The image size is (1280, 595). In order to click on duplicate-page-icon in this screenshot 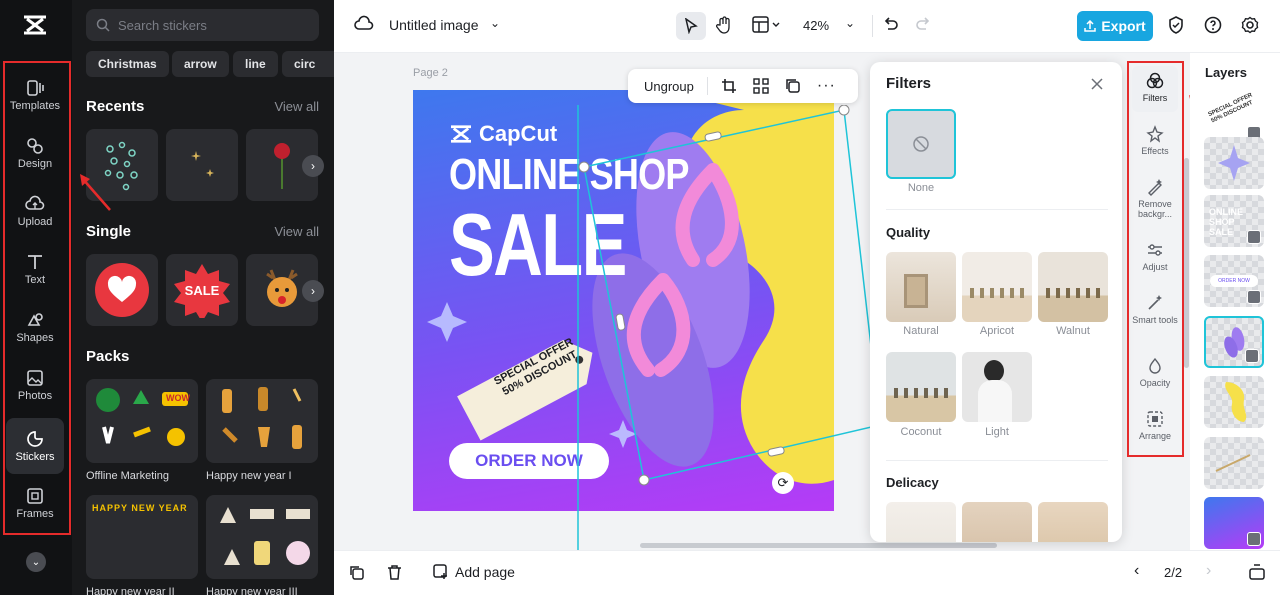, I will do `click(356, 572)`.